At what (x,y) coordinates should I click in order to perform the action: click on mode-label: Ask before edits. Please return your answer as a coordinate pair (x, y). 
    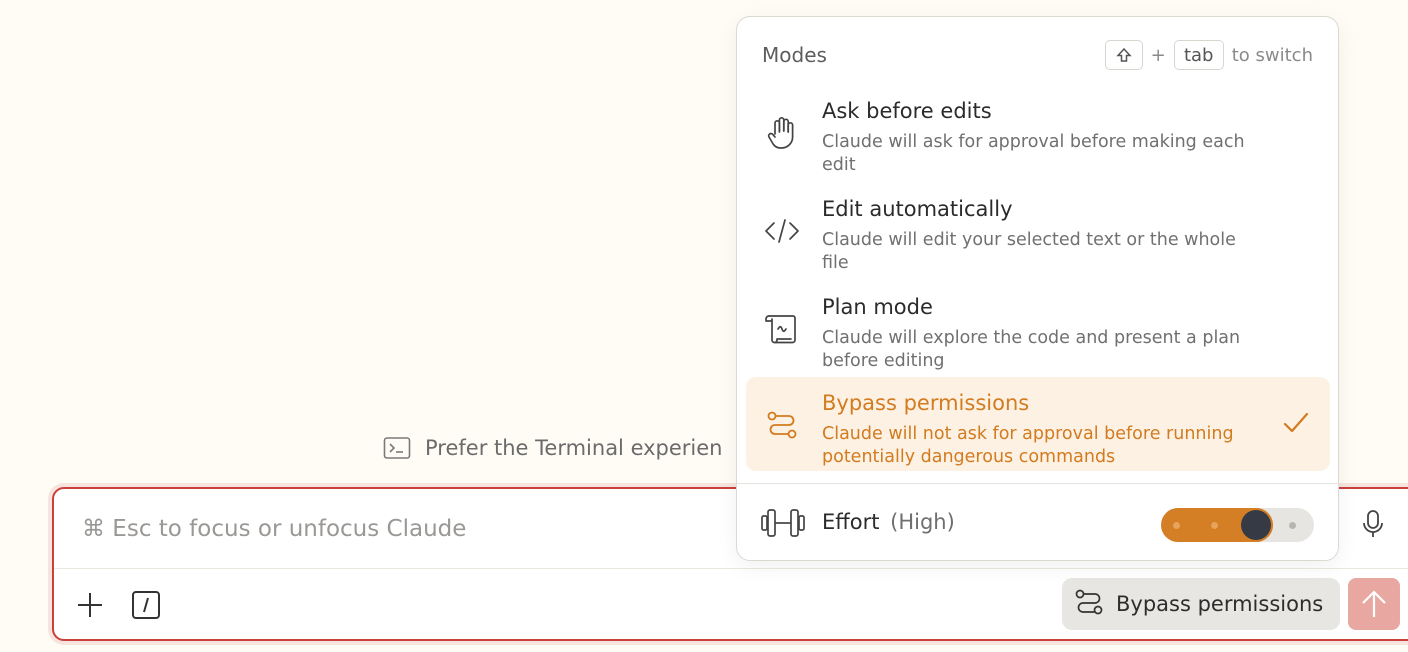
    Looking at the image, I should click on (907, 111).